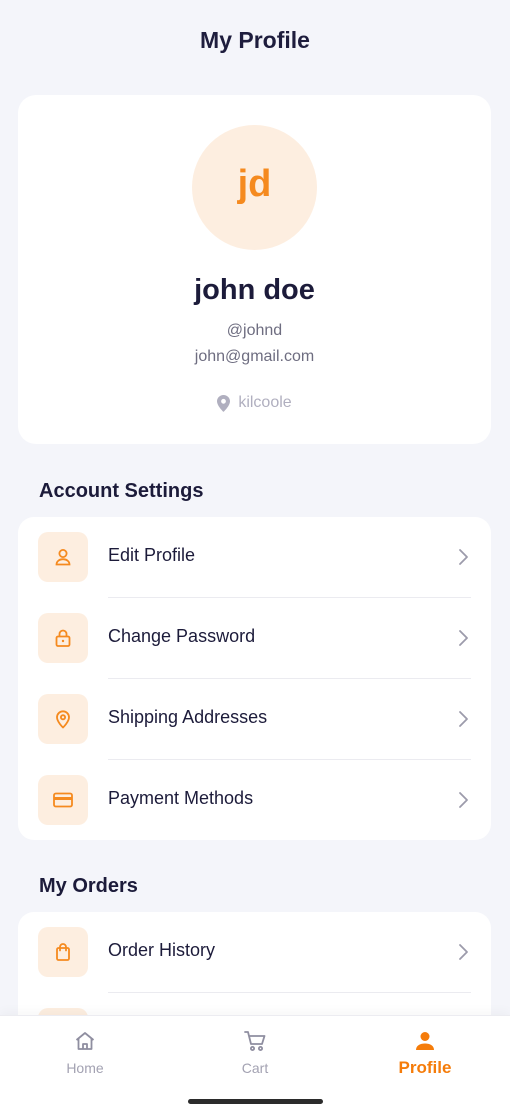  Describe the element at coordinates (121, 491) in the screenshot. I see `account-settings-title: Account Settings` at that location.